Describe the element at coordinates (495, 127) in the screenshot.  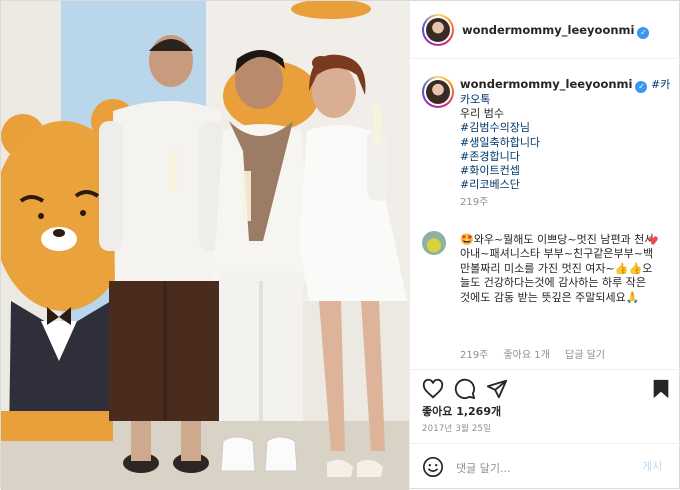
I see `hashtag-link: #김범수의장님` at that location.